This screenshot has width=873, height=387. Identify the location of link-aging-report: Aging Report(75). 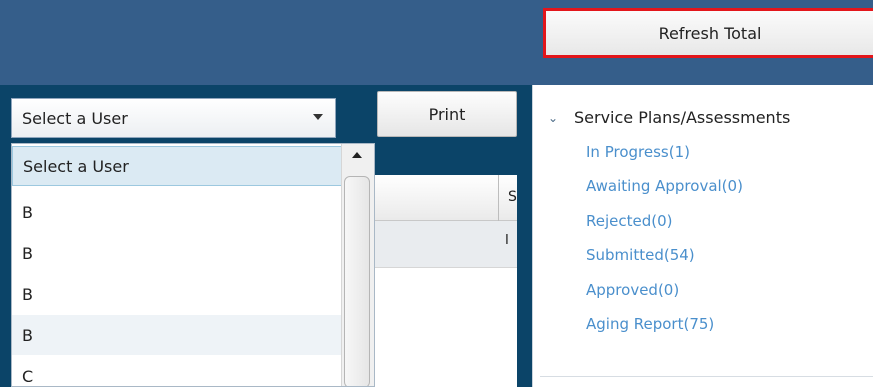
(650, 324).